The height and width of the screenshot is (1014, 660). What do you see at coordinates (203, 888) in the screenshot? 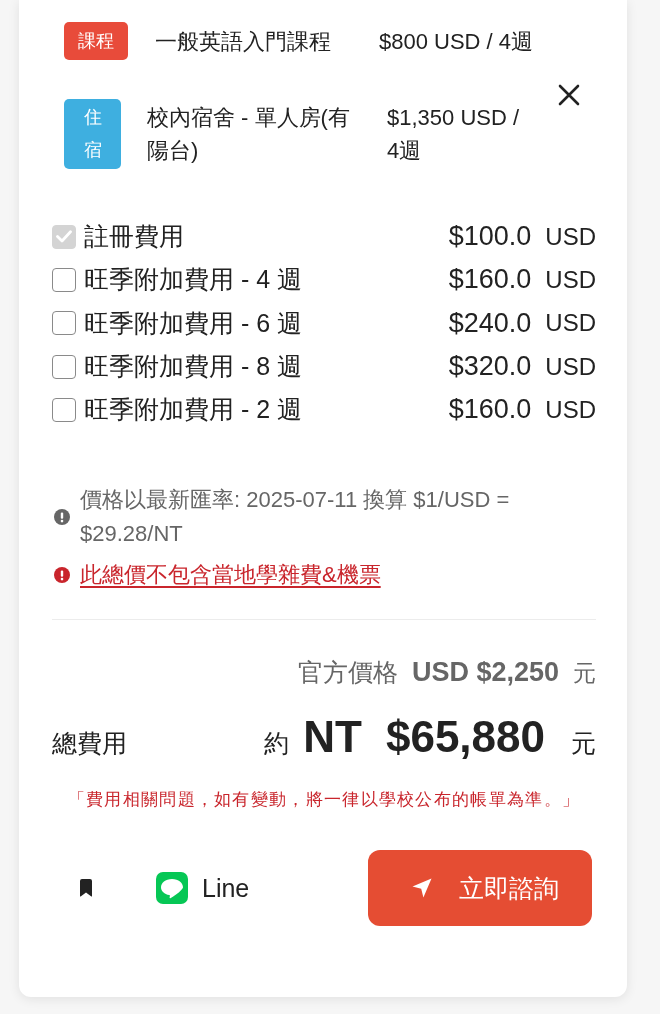
I see `line-link: Line` at bounding box center [203, 888].